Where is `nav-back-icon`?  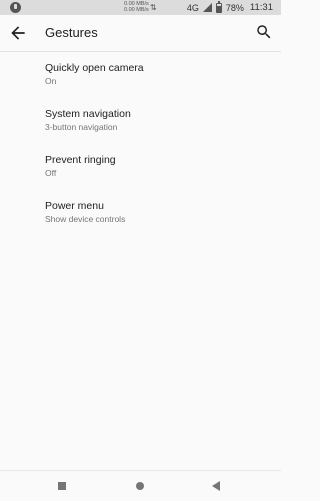 nav-back-icon is located at coordinates (216, 486).